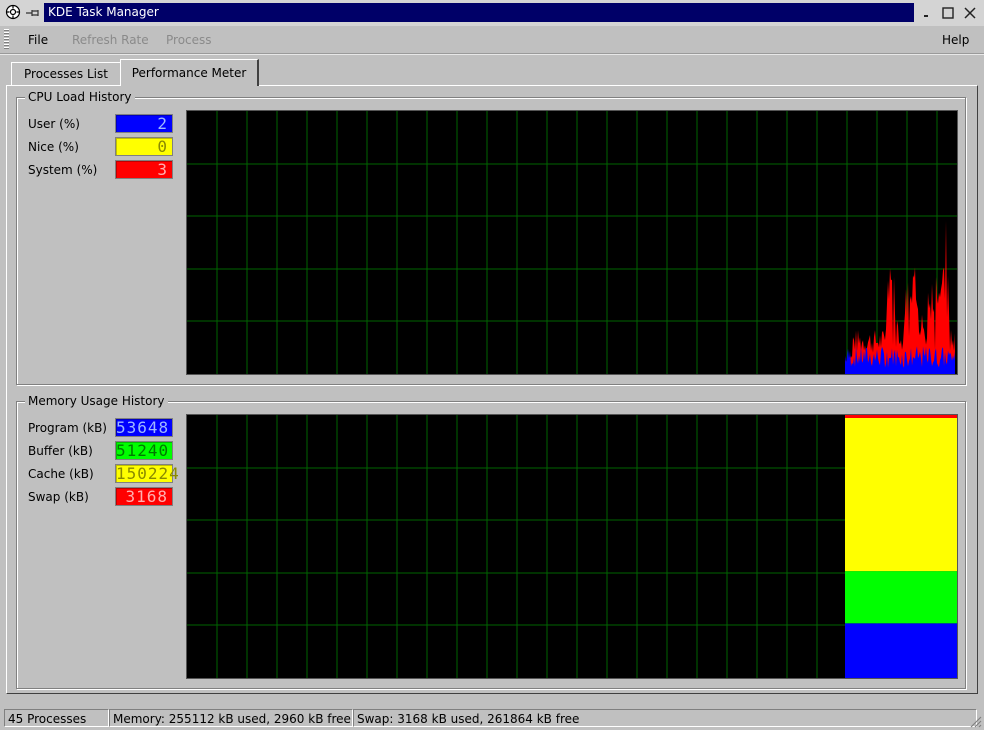 The width and height of the screenshot is (984, 730). Describe the element at coordinates (144, 450) in the screenshot. I see `buffer-kb-display: 51240` at that location.